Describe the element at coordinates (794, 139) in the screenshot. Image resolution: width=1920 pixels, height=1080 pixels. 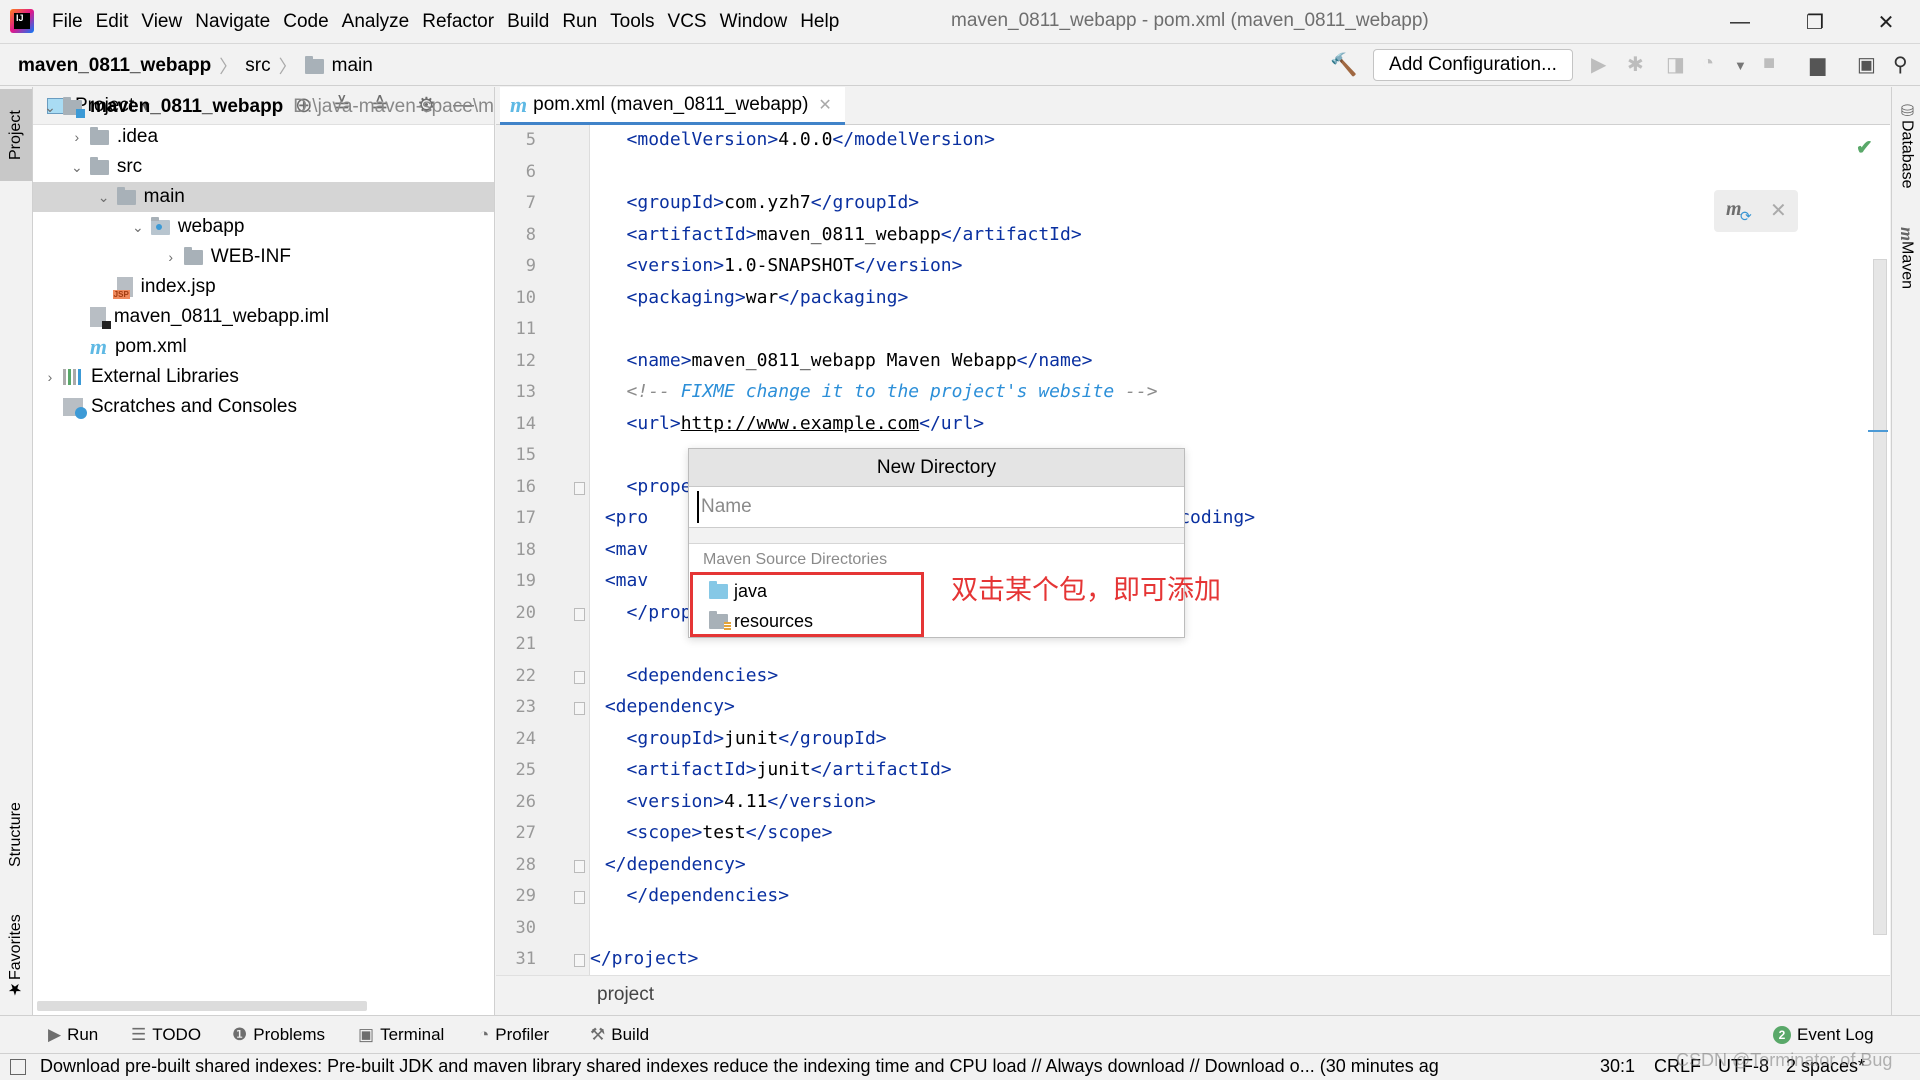
I see `code-line: <modelVersion>4.0.0</modelVersion>` at that location.